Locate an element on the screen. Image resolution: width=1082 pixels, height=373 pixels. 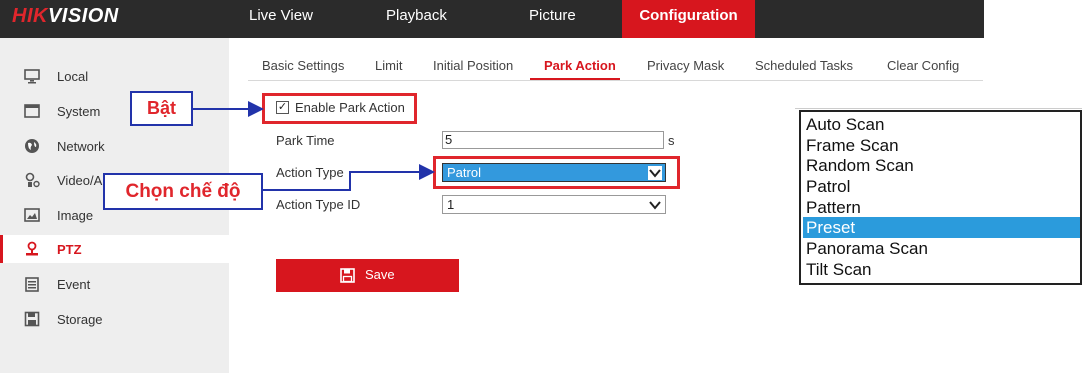
annotation-bat: Bật is located at coordinates (161, 108).